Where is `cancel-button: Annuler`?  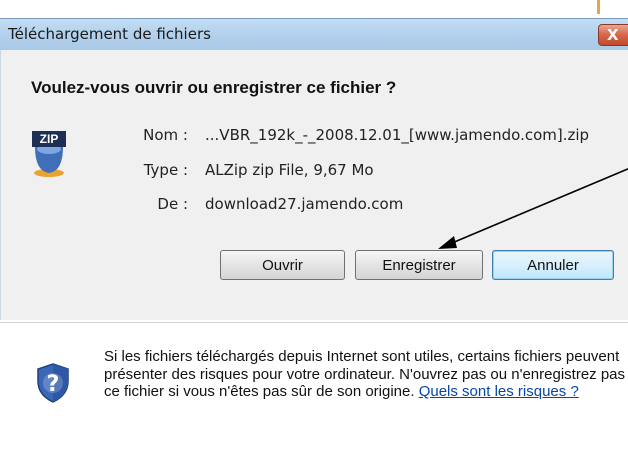
cancel-button: Annuler is located at coordinates (553, 265).